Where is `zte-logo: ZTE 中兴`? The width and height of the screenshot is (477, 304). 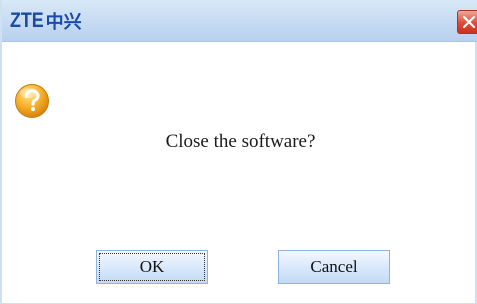
zte-logo: ZTE 中兴 is located at coordinates (46, 21).